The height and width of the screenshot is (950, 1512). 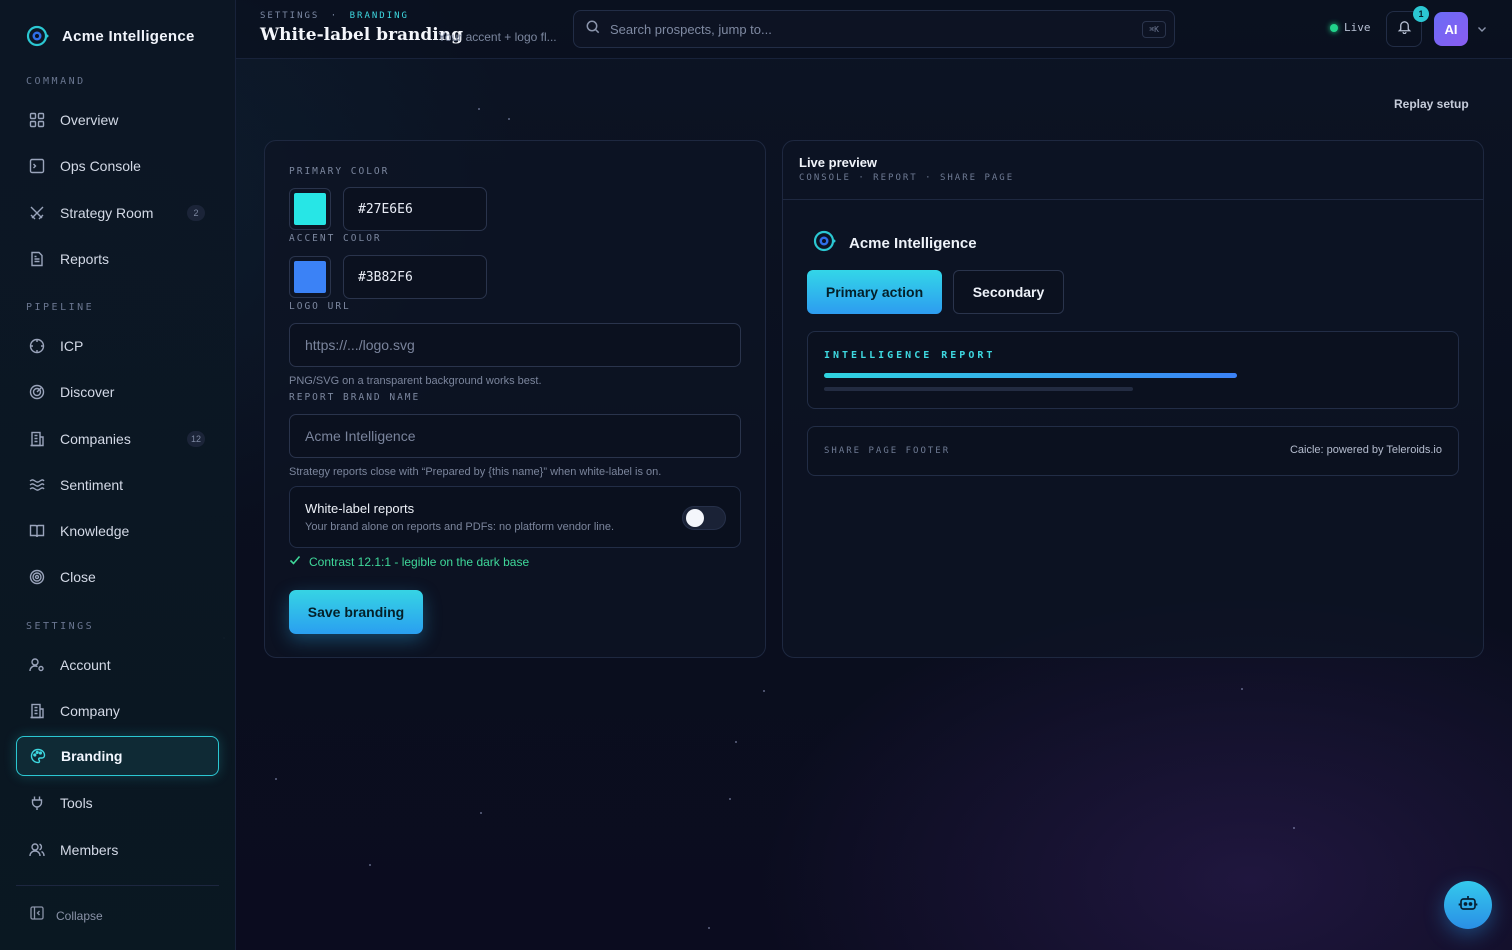 What do you see at coordinates (593, 29) in the screenshot?
I see `search-icon` at bounding box center [593, 29].